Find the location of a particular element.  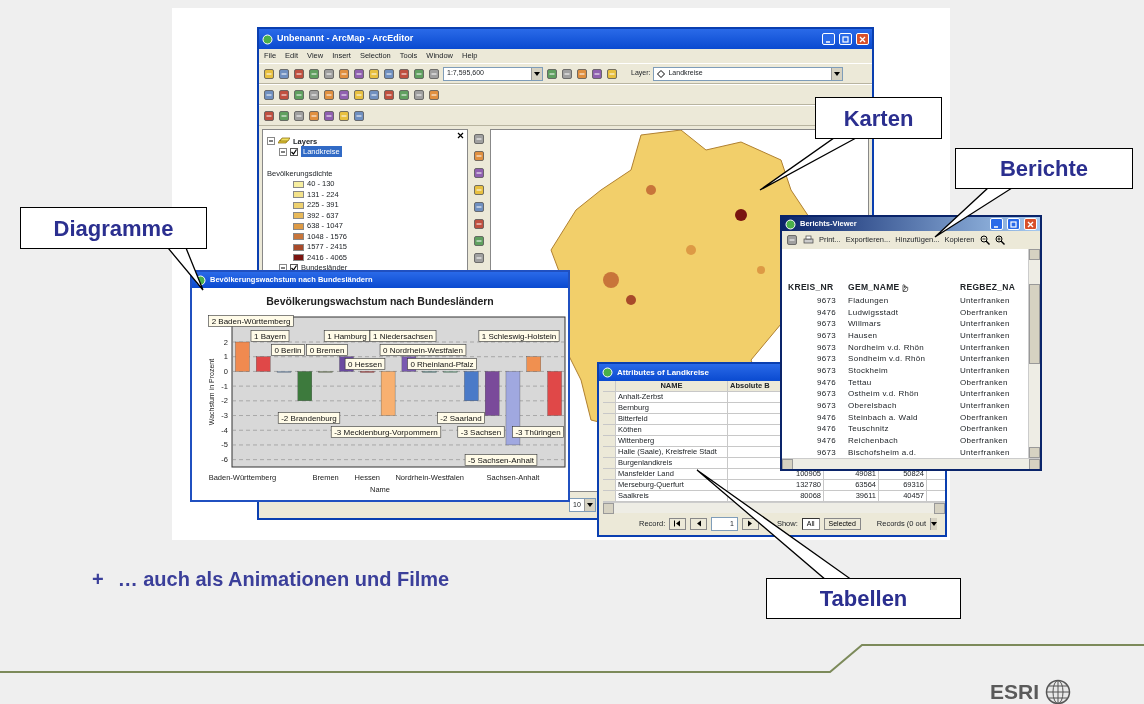

data-label: 0 Nordrhein-Westfalen is located at coordinates (423, 350).